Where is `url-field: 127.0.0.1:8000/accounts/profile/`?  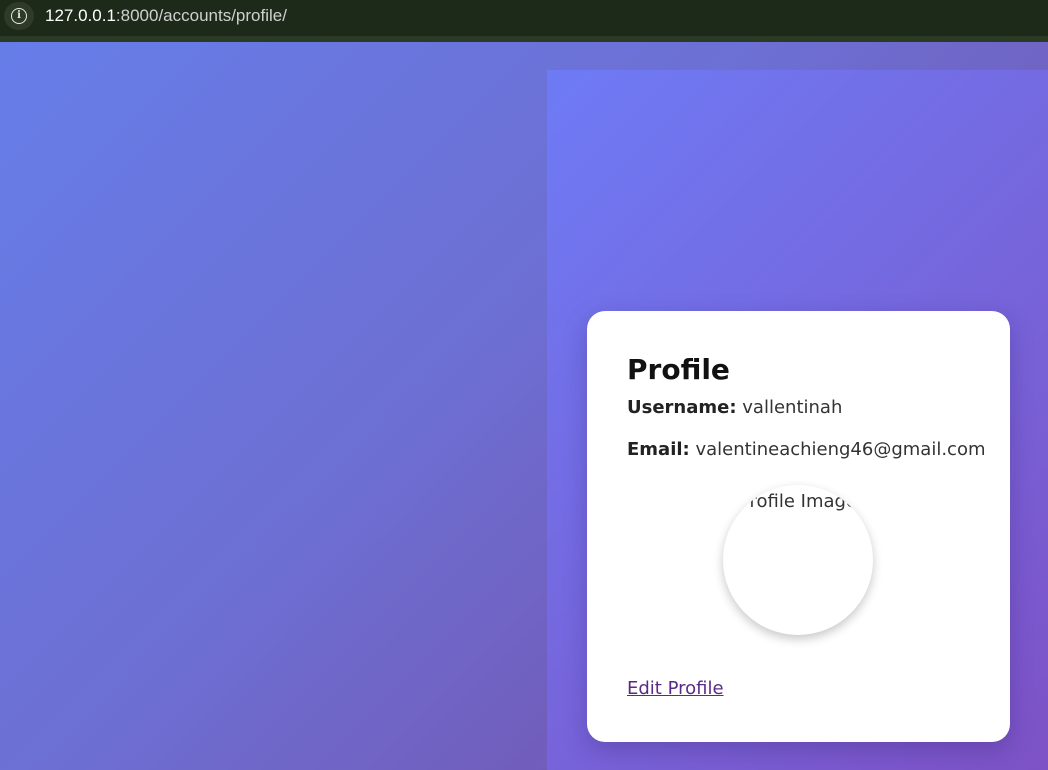 url-field: 127.0.0.1:8000/accounts/profile/ is located at coordinates (166, 16).